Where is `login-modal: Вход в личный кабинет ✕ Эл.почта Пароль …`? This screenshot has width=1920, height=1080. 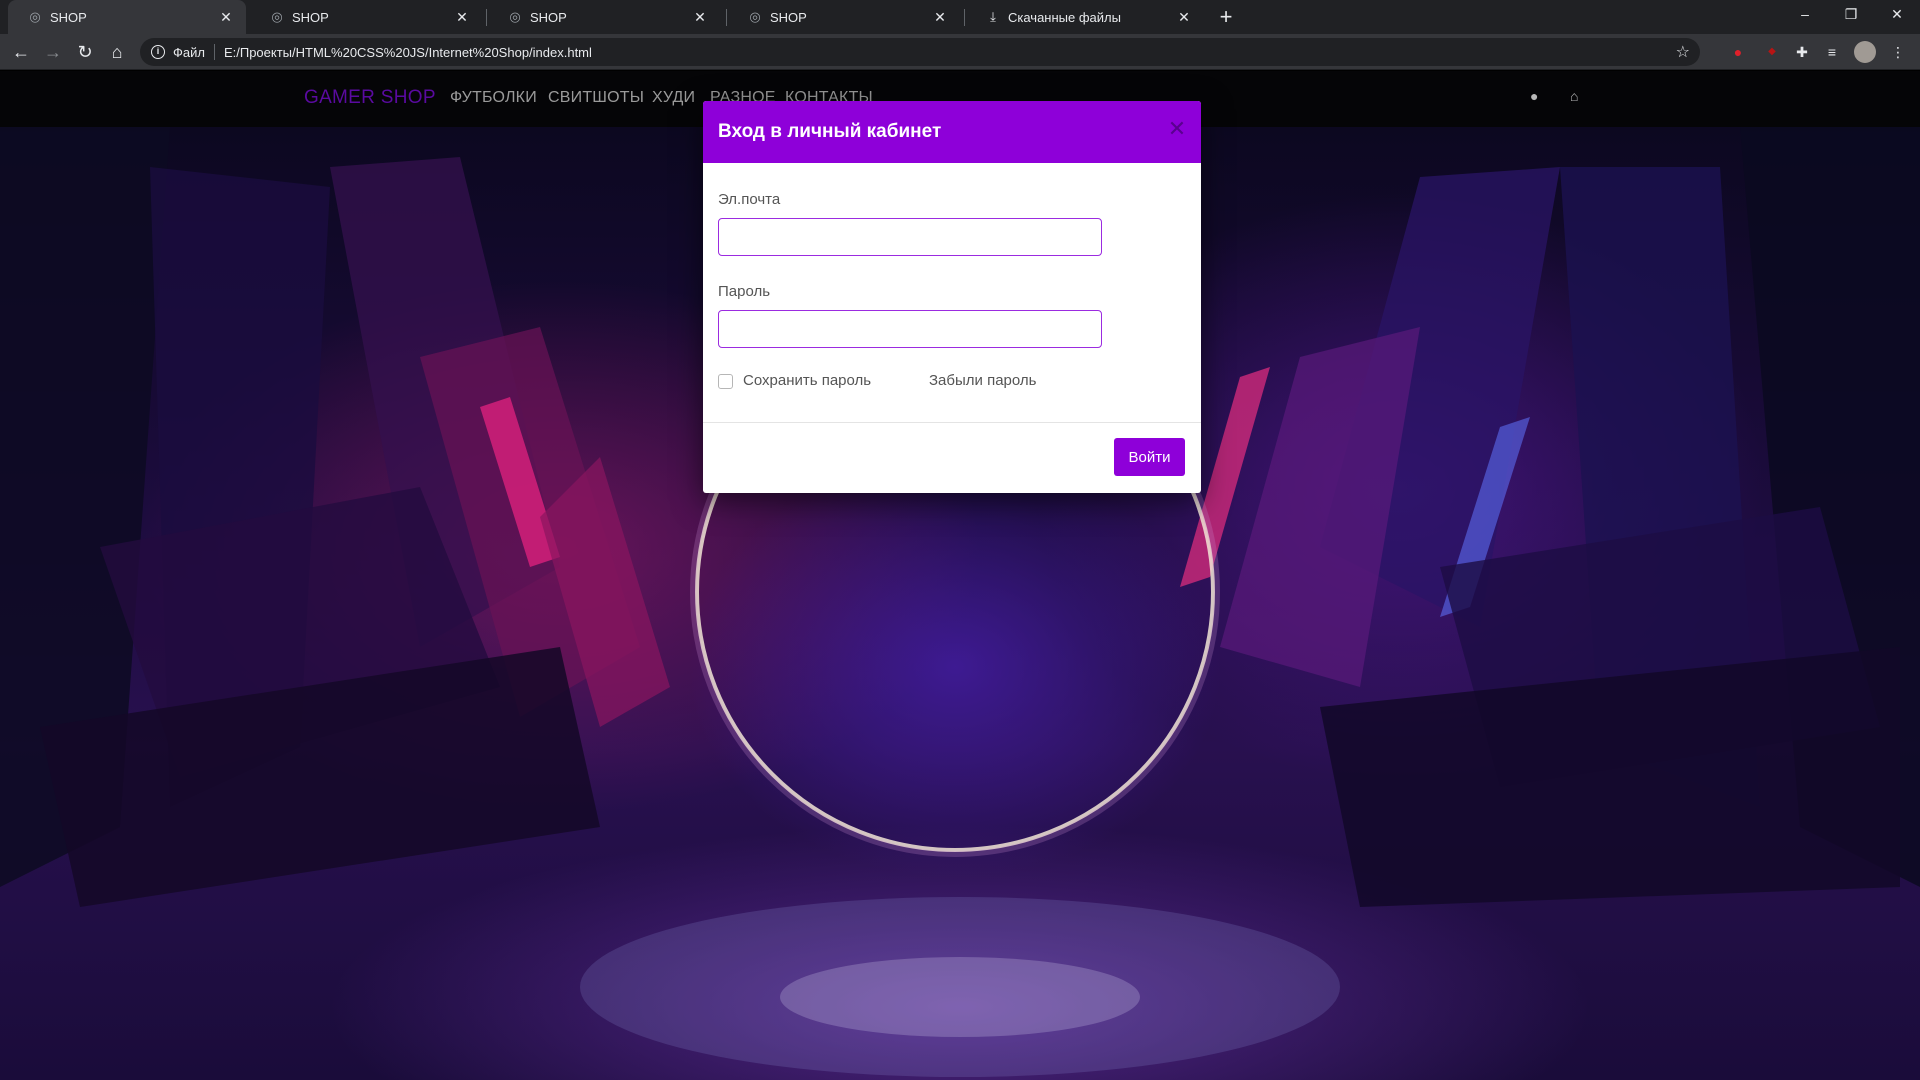
login-modal: Вход в личный кабинет ✕ Эл.почта Пароль … is located at coordinates (952, 297).